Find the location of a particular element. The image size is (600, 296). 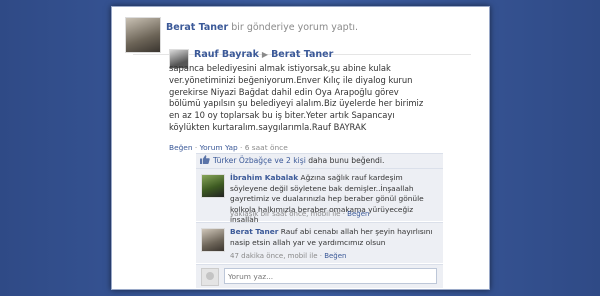

comment-author-link: İbrahim Kabalak is located at coordinates (264, 177).